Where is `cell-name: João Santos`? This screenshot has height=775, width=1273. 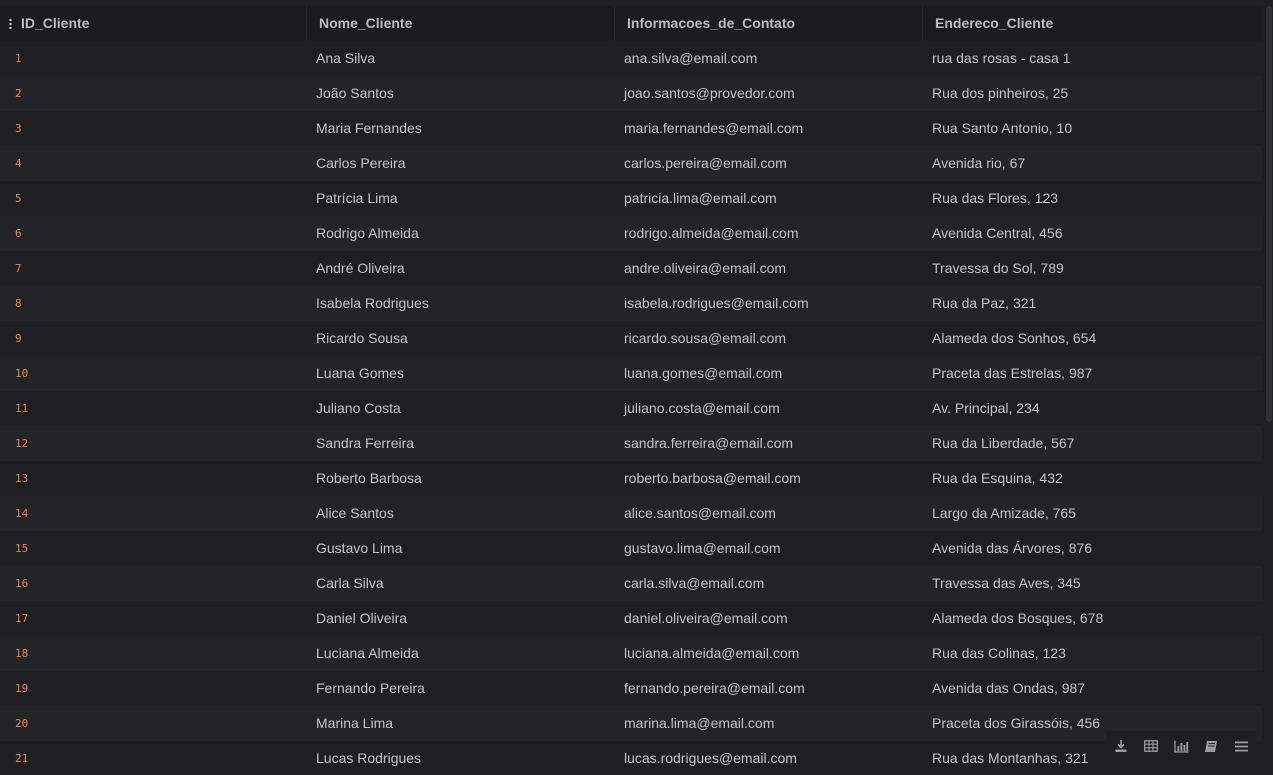
cell-name: João Santos is located at coordinates (461, 93).